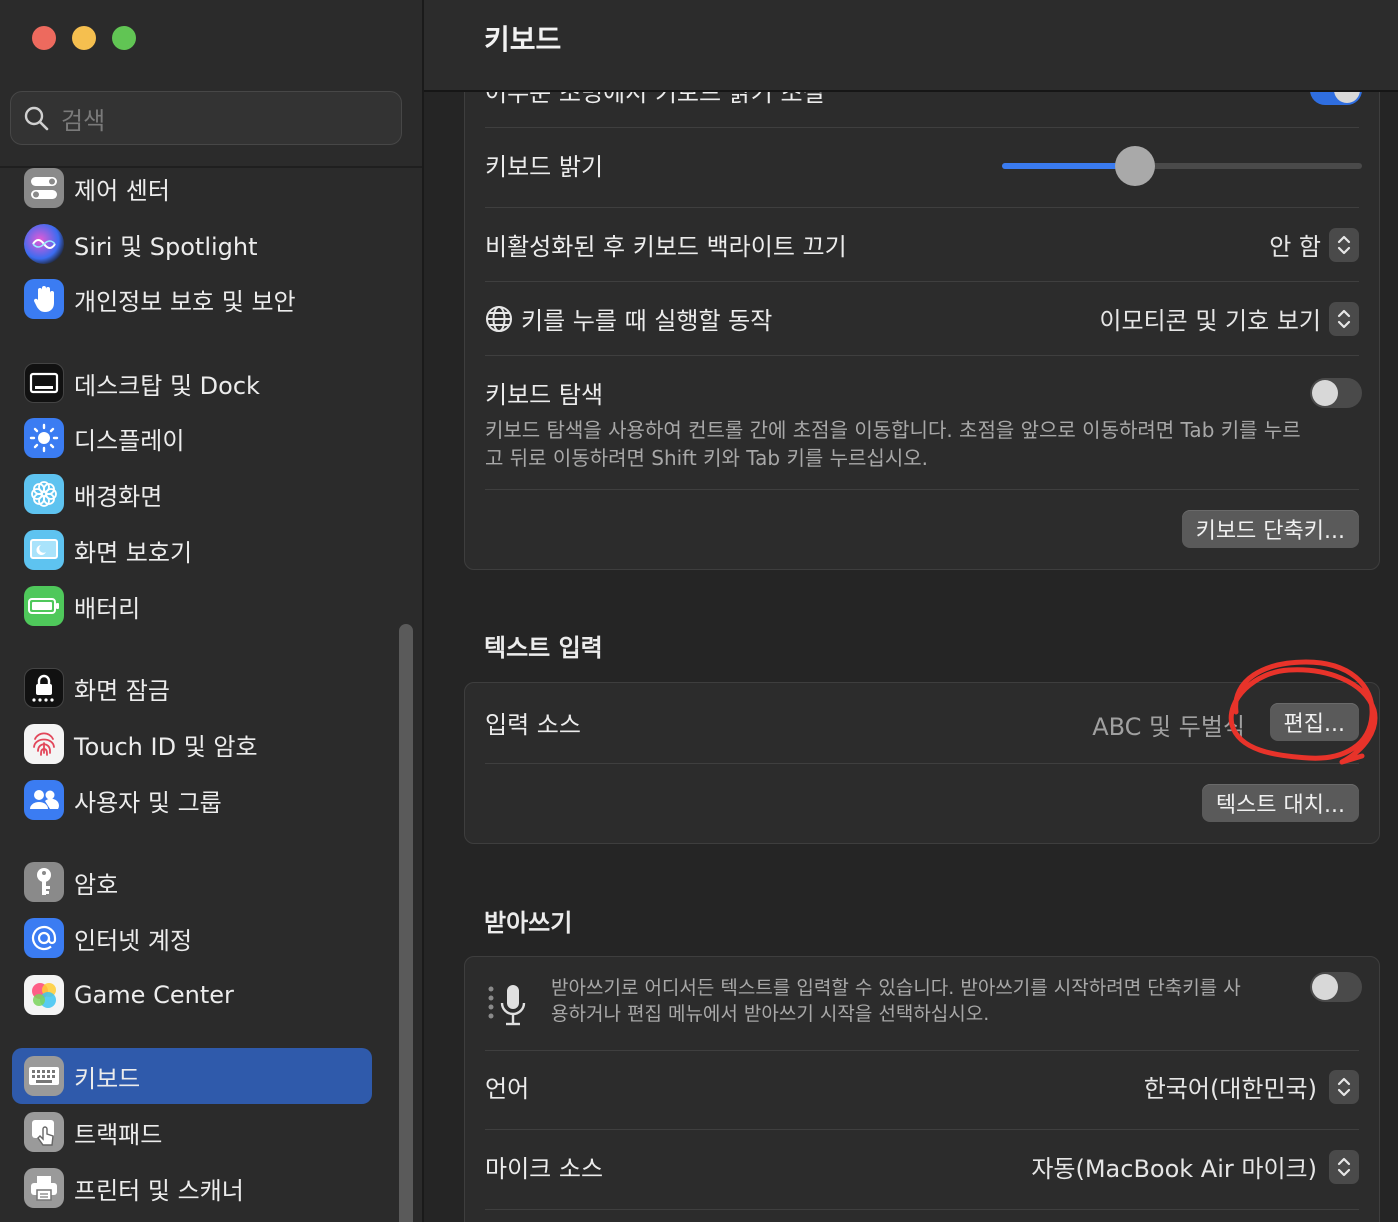 Image resolution: width=1398 pixels, height=1222 pixels. Describe the element at coordinates (44, 188) in the screenshot. I see `control-center-icon` at that location.